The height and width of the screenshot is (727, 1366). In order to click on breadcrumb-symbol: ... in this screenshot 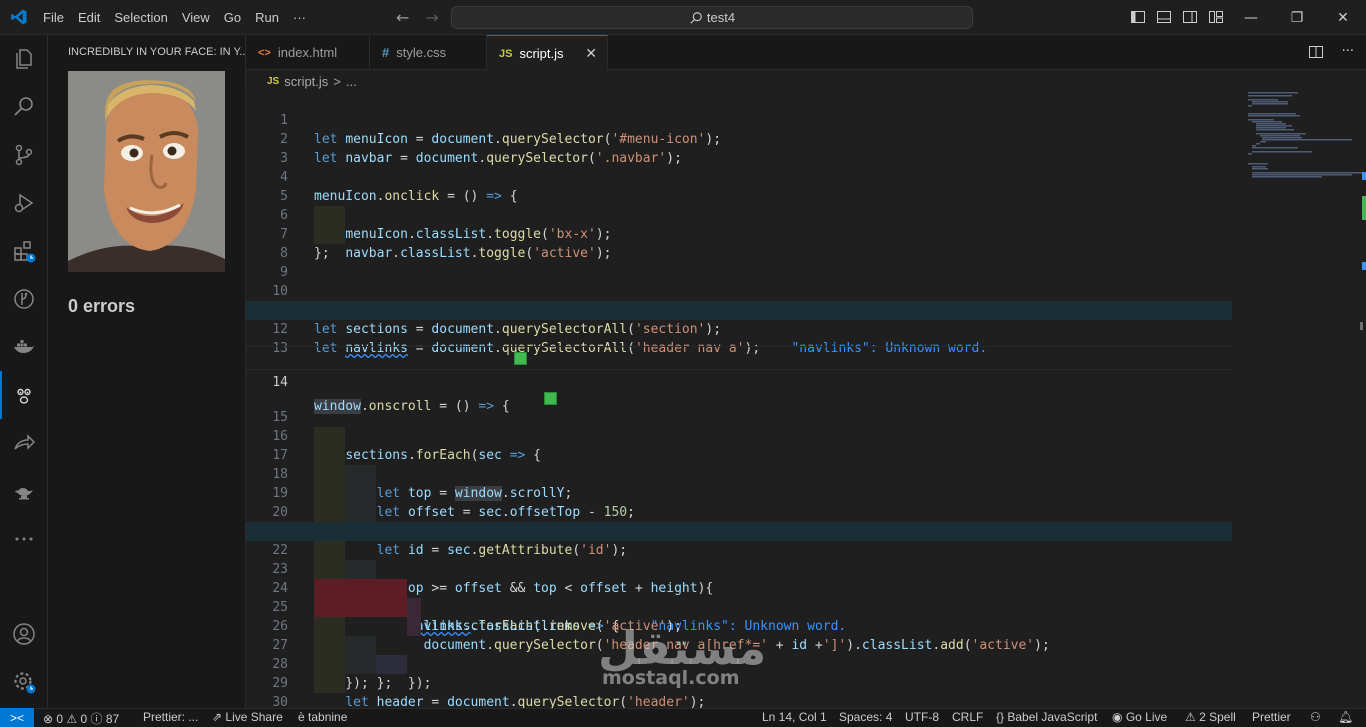, I will do `click(351, 81)`.